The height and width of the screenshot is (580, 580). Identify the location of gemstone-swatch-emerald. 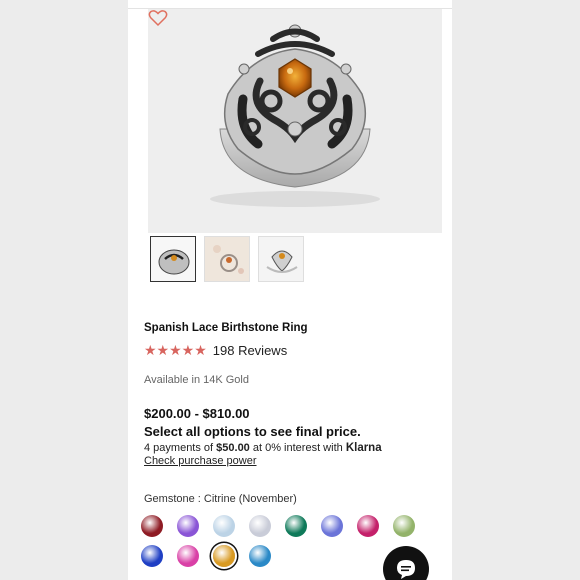
(296, 526).